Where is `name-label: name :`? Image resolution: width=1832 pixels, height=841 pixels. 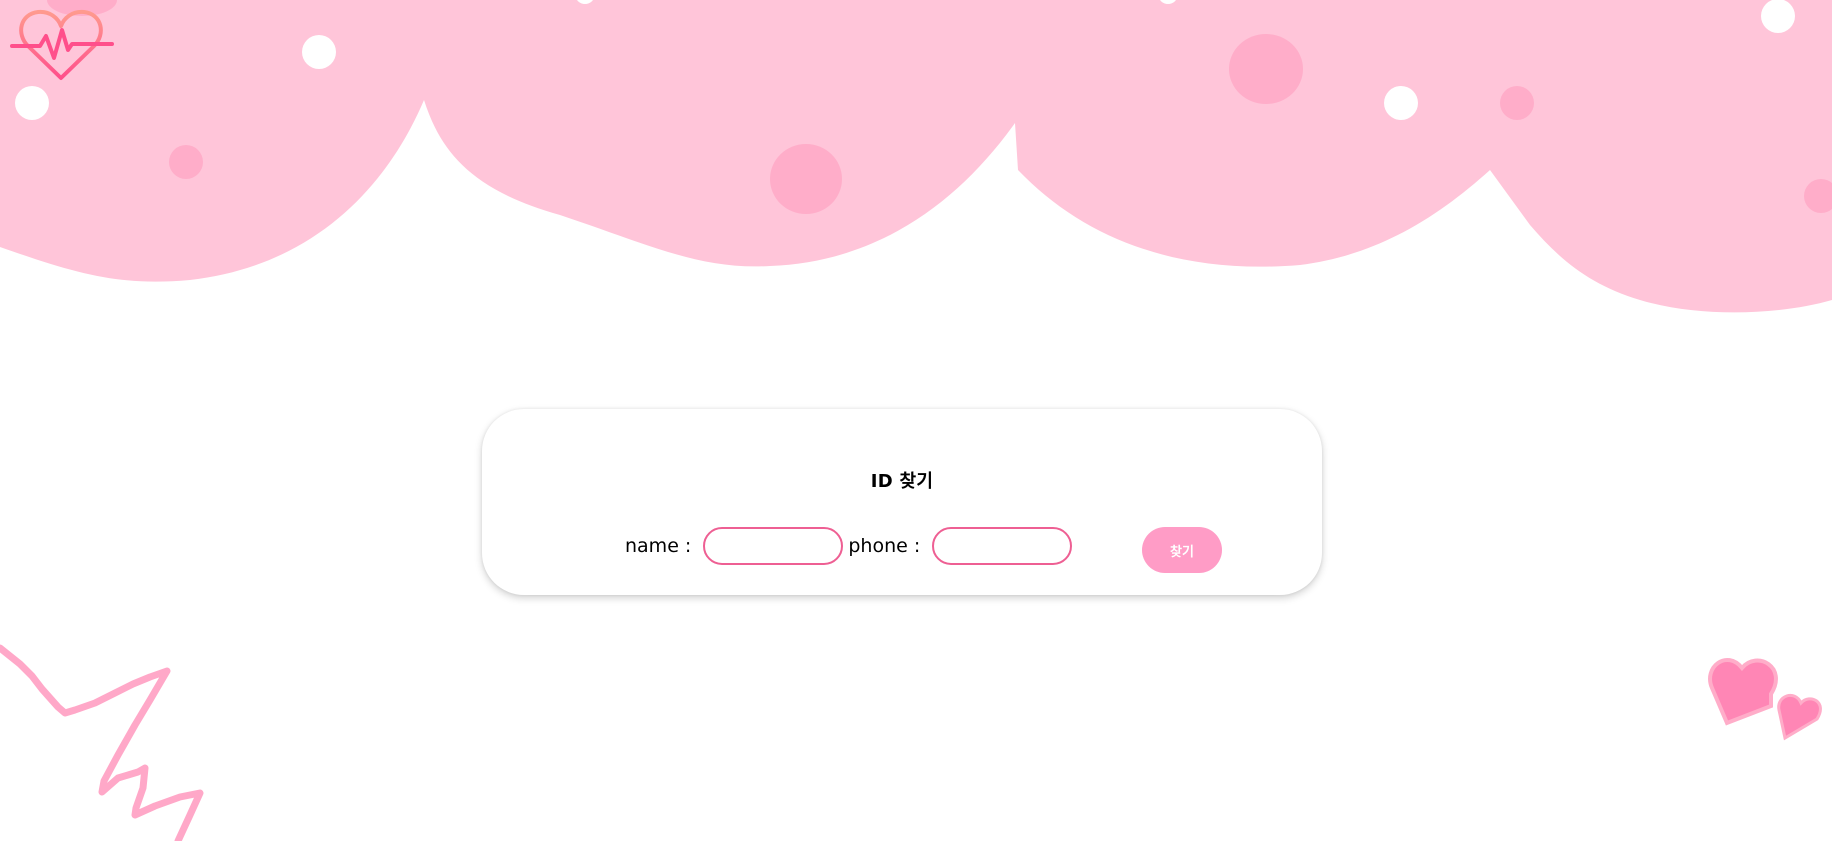
name-label: name : is located at coordinates (661, 546).